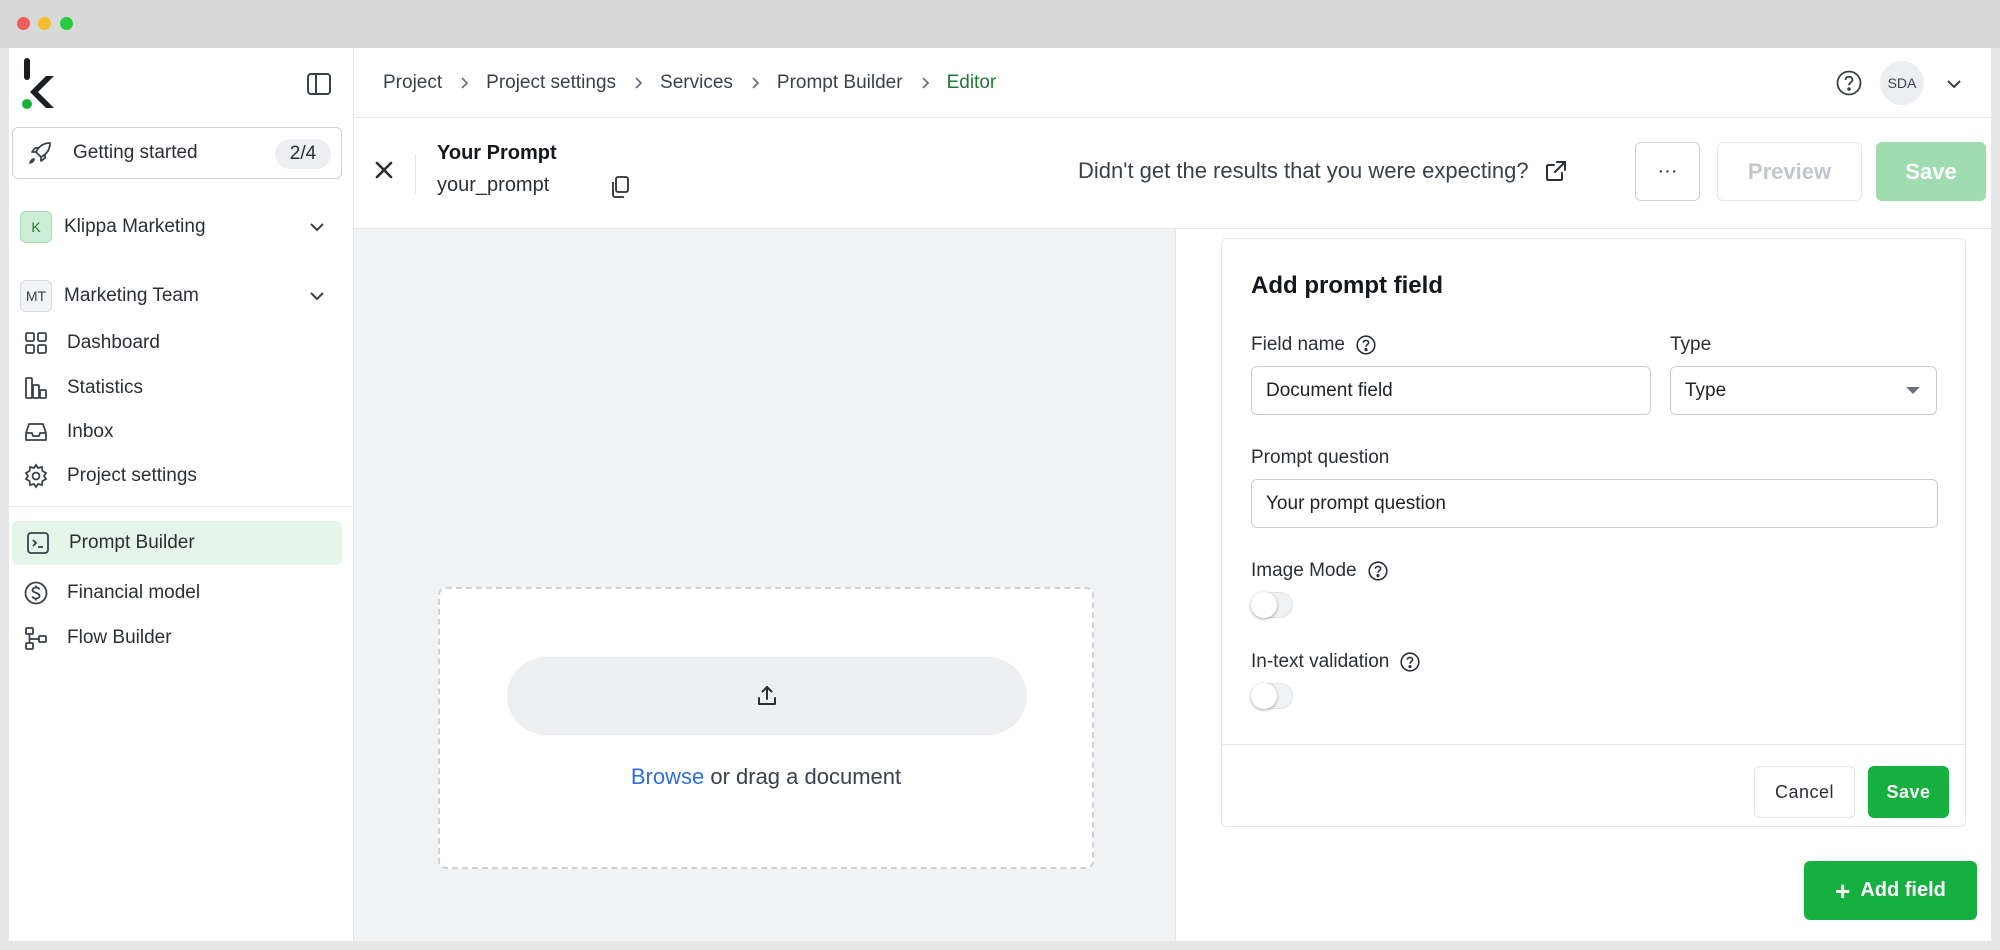 The height and width of the screenshot is (950, 2000). What do you see at coordinates (1902, 83) in the screenshot?
I see `user-avatar: SDA` at bounding box center [1902, 83].